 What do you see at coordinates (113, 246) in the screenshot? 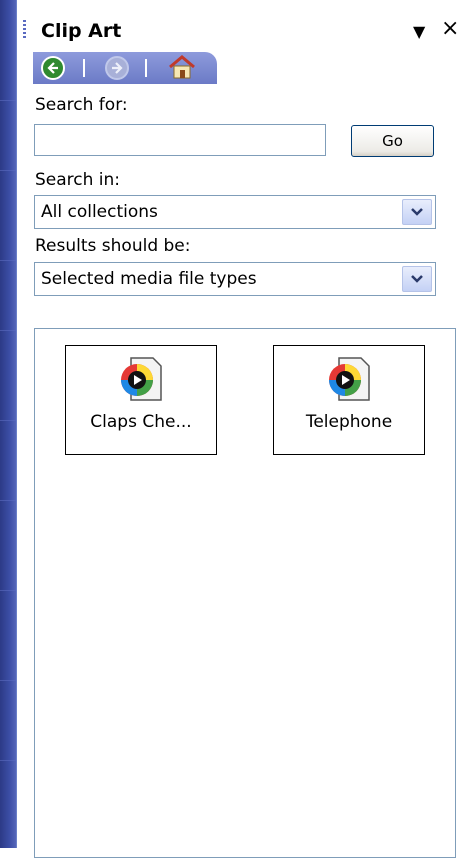
I see `results-should-be-label: Results should be:` at bounding box center [113, 246].